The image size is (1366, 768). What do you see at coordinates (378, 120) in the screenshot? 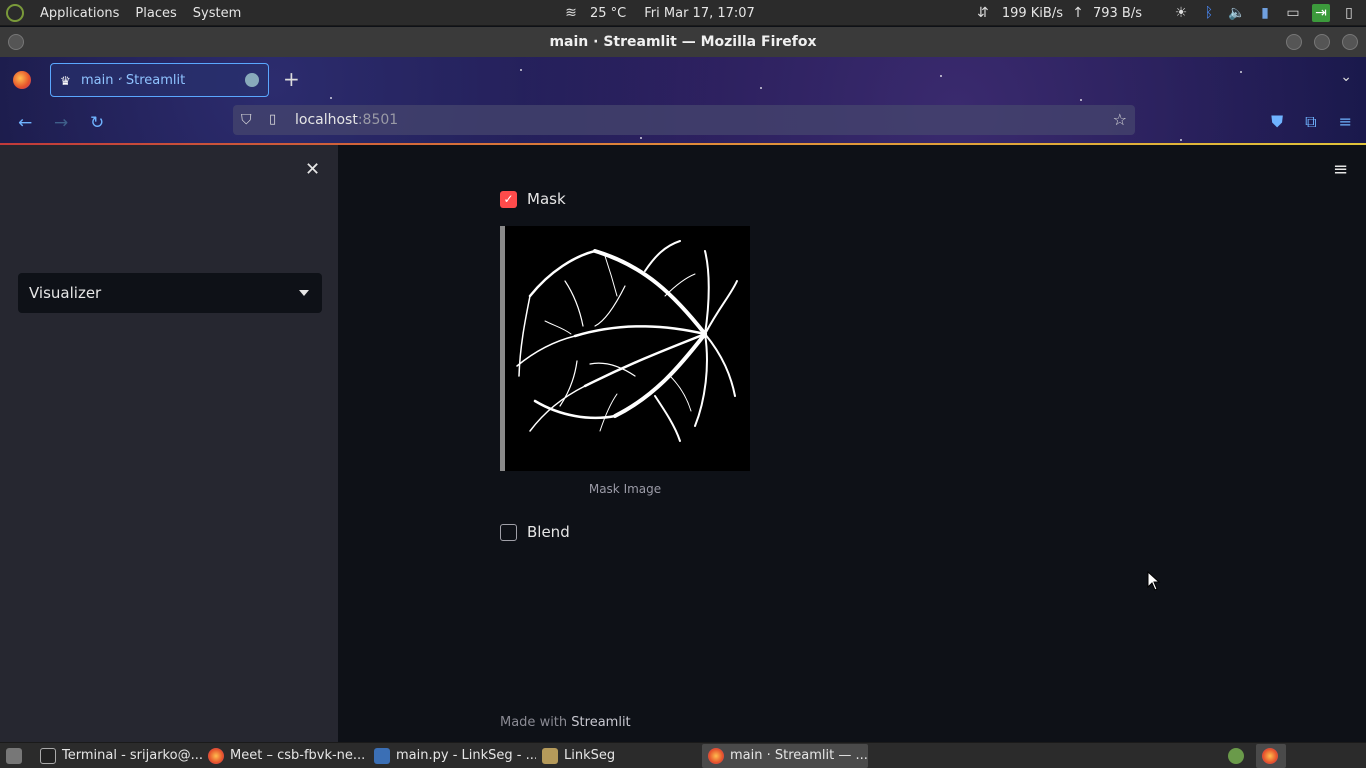
I see `url-port: :8501` at bounding box center [378, 120].